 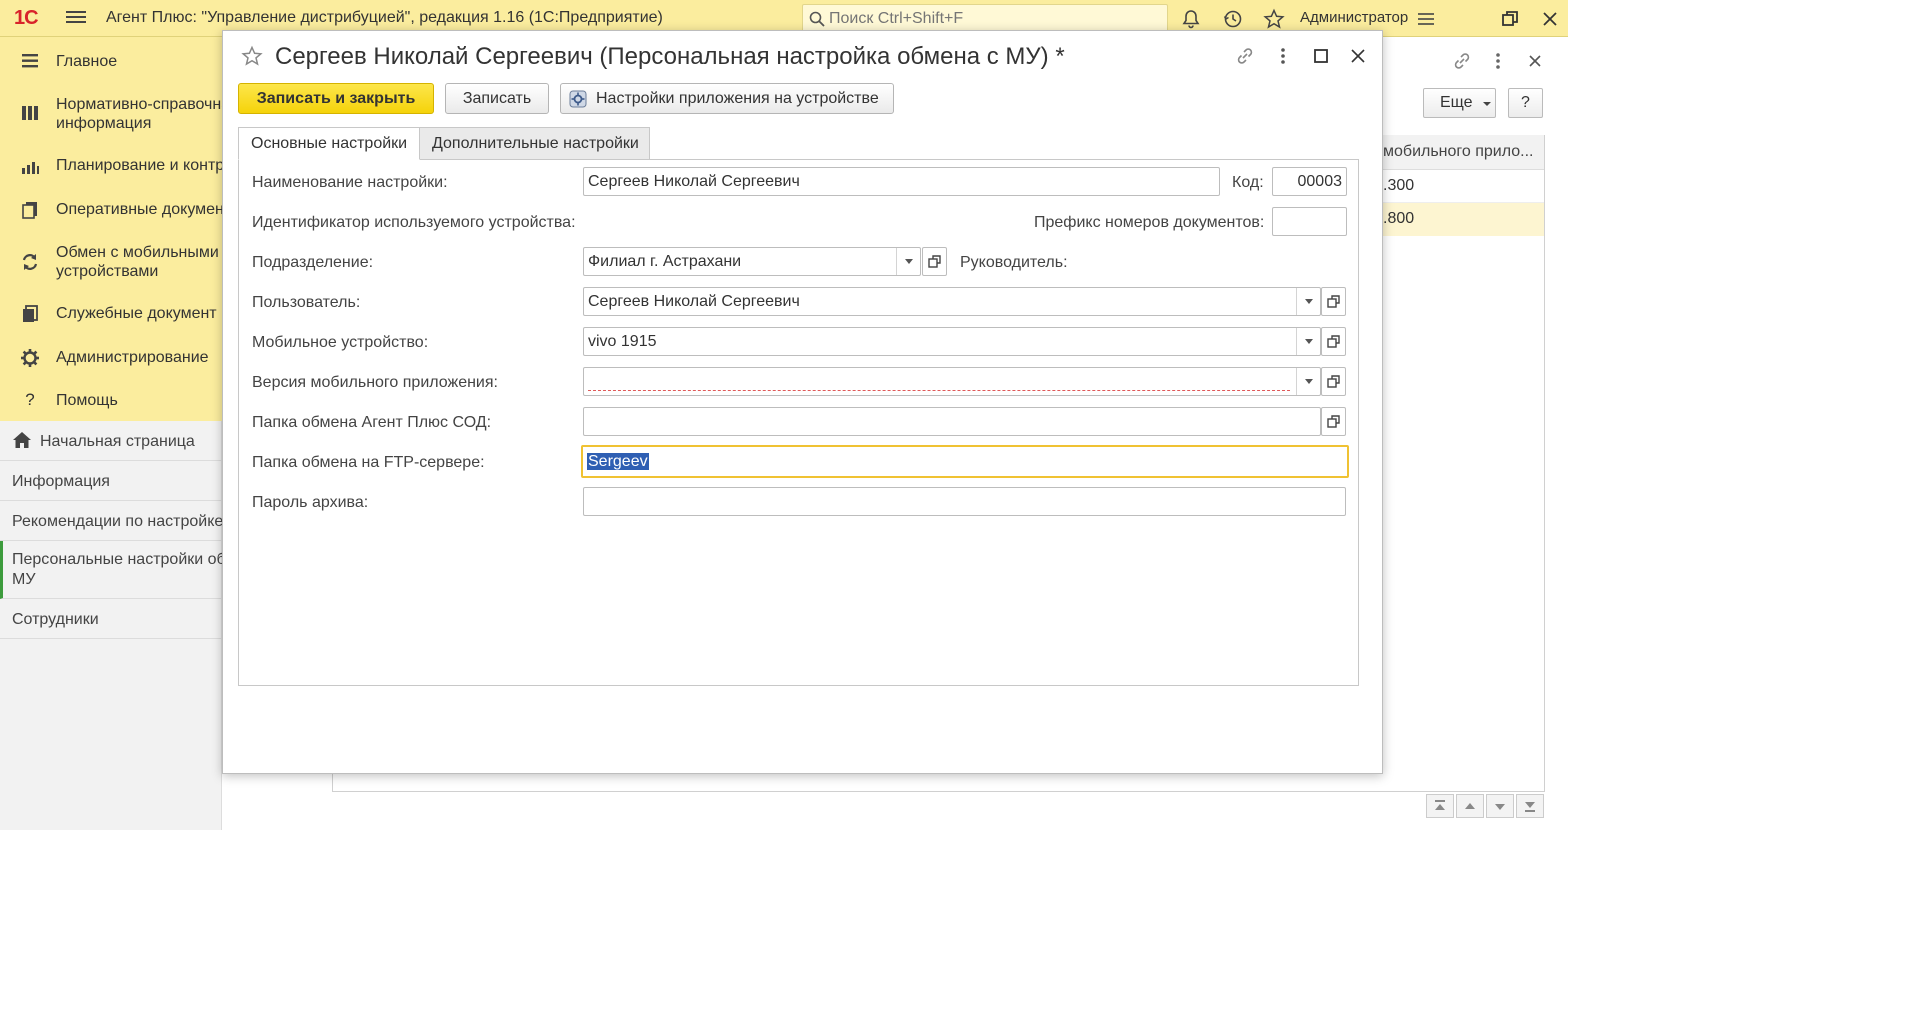 I want to click on division-open-button, so click(x=934, y=261).